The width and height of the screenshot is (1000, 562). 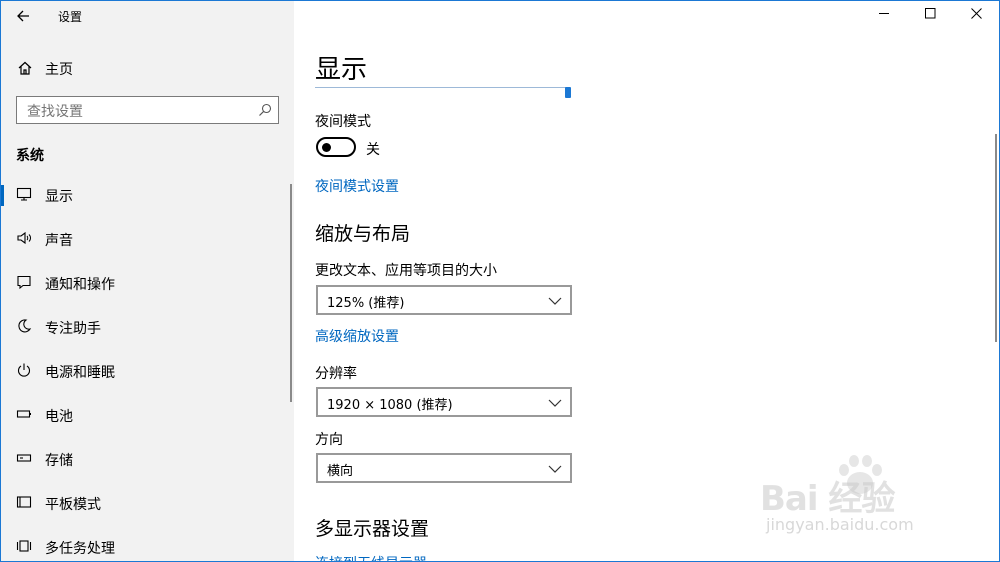 I want to click on maximize-button, so click(x=930, y=16).